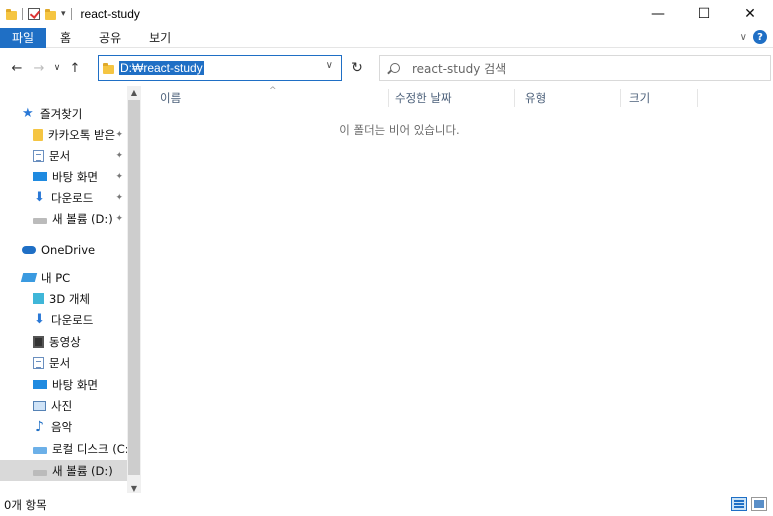  Describe the element at coordinates (63, 134) in the screenshot. I see `sidebar-item-kakaotalk: 카카오톡 받은 ✦` at that location.